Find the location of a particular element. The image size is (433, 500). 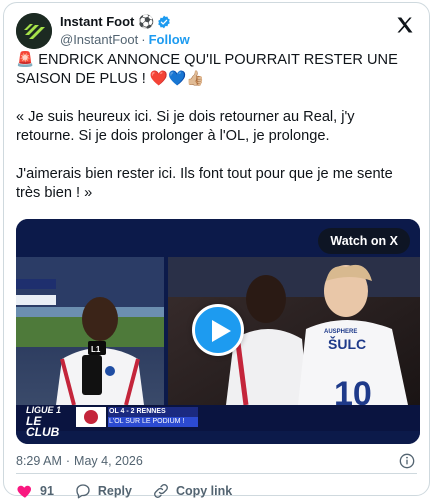

name-row: Instant Foot ⚽ is located at coordinates (115, 22).